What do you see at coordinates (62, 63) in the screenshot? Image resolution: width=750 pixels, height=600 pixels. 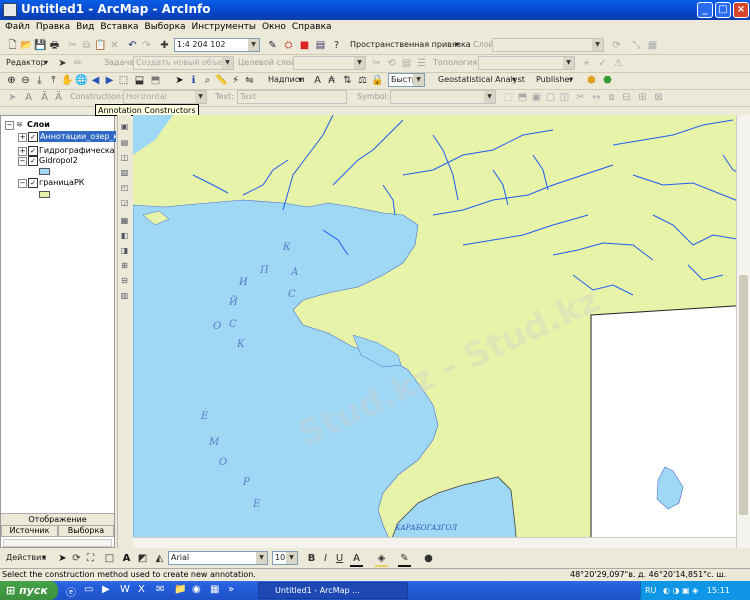 I see `edit-tool-icon: ➤` at bounding box center [62, 63].